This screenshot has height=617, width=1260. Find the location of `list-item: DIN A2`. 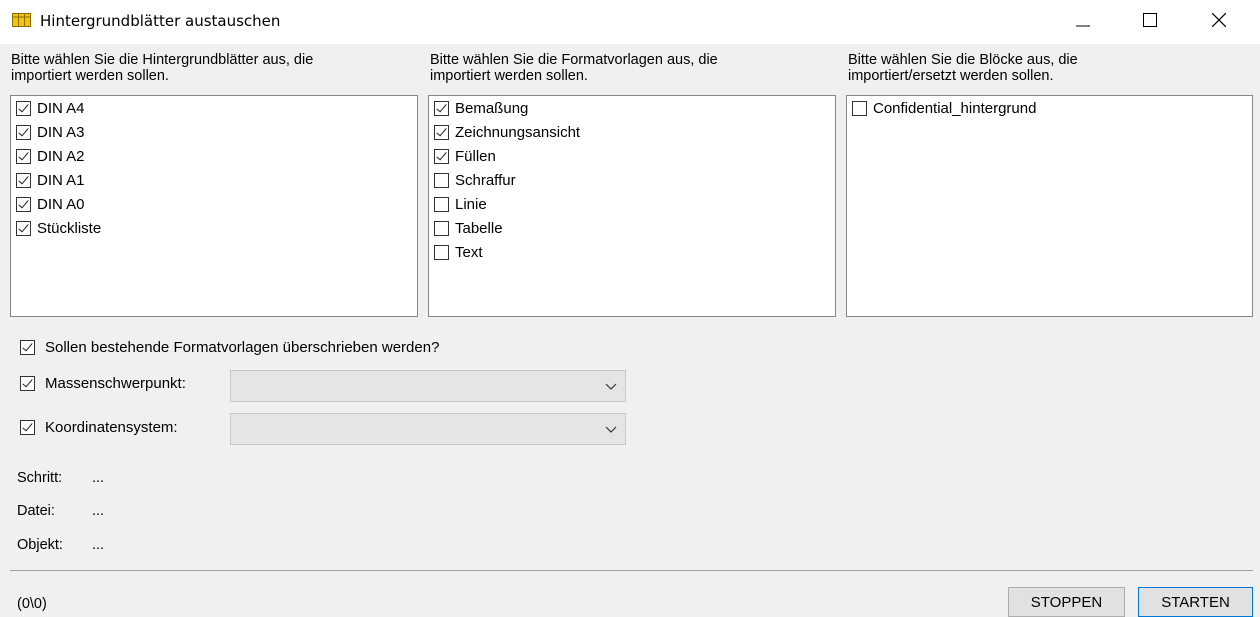

list-item: DIN A2 is located at coordinates (50, 156).